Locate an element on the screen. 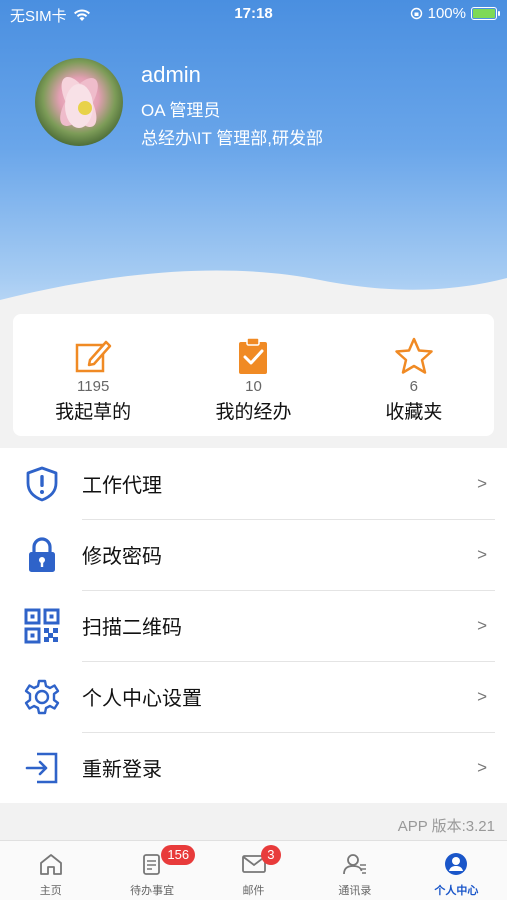  home-icon is located at coordinates (50, 864).